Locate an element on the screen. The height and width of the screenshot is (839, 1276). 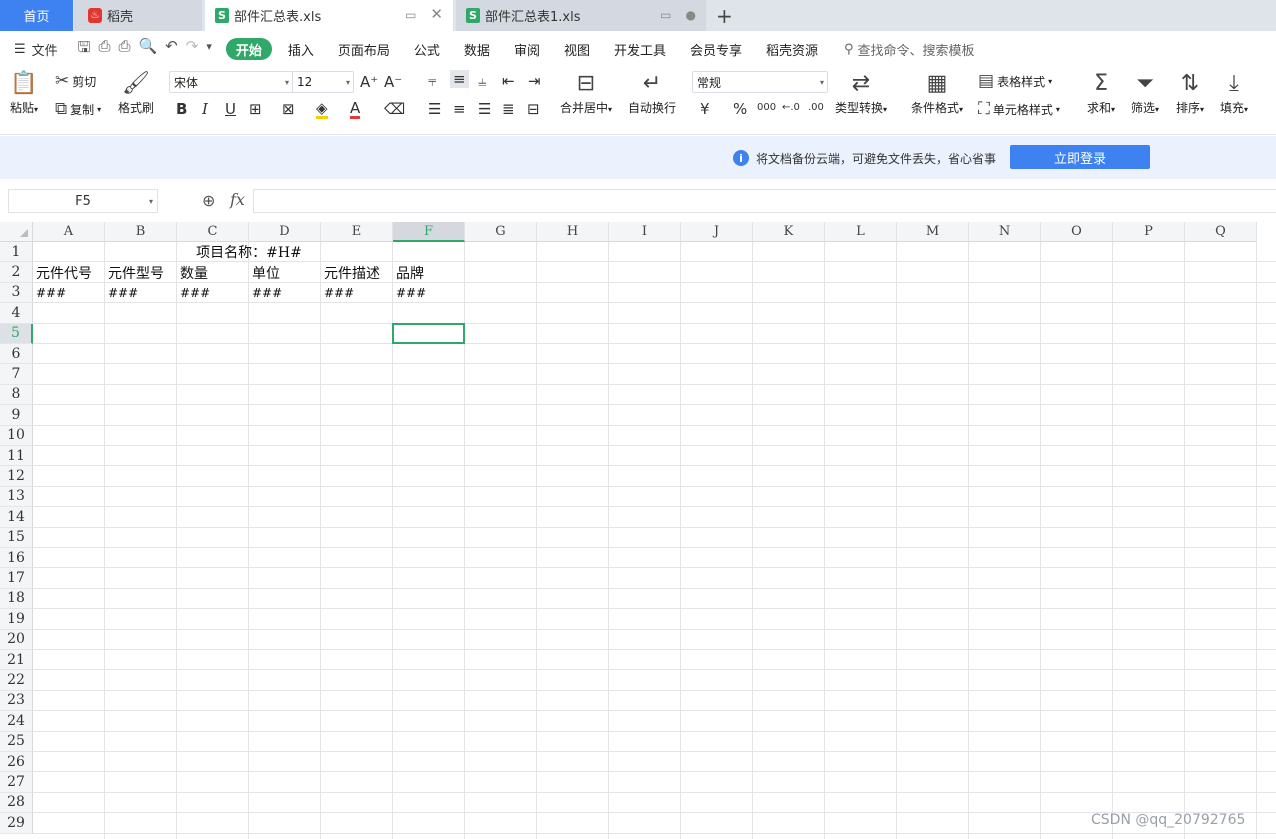
filter-button: ⏷ 筛选▾ is located at coordinates (1145, 92).